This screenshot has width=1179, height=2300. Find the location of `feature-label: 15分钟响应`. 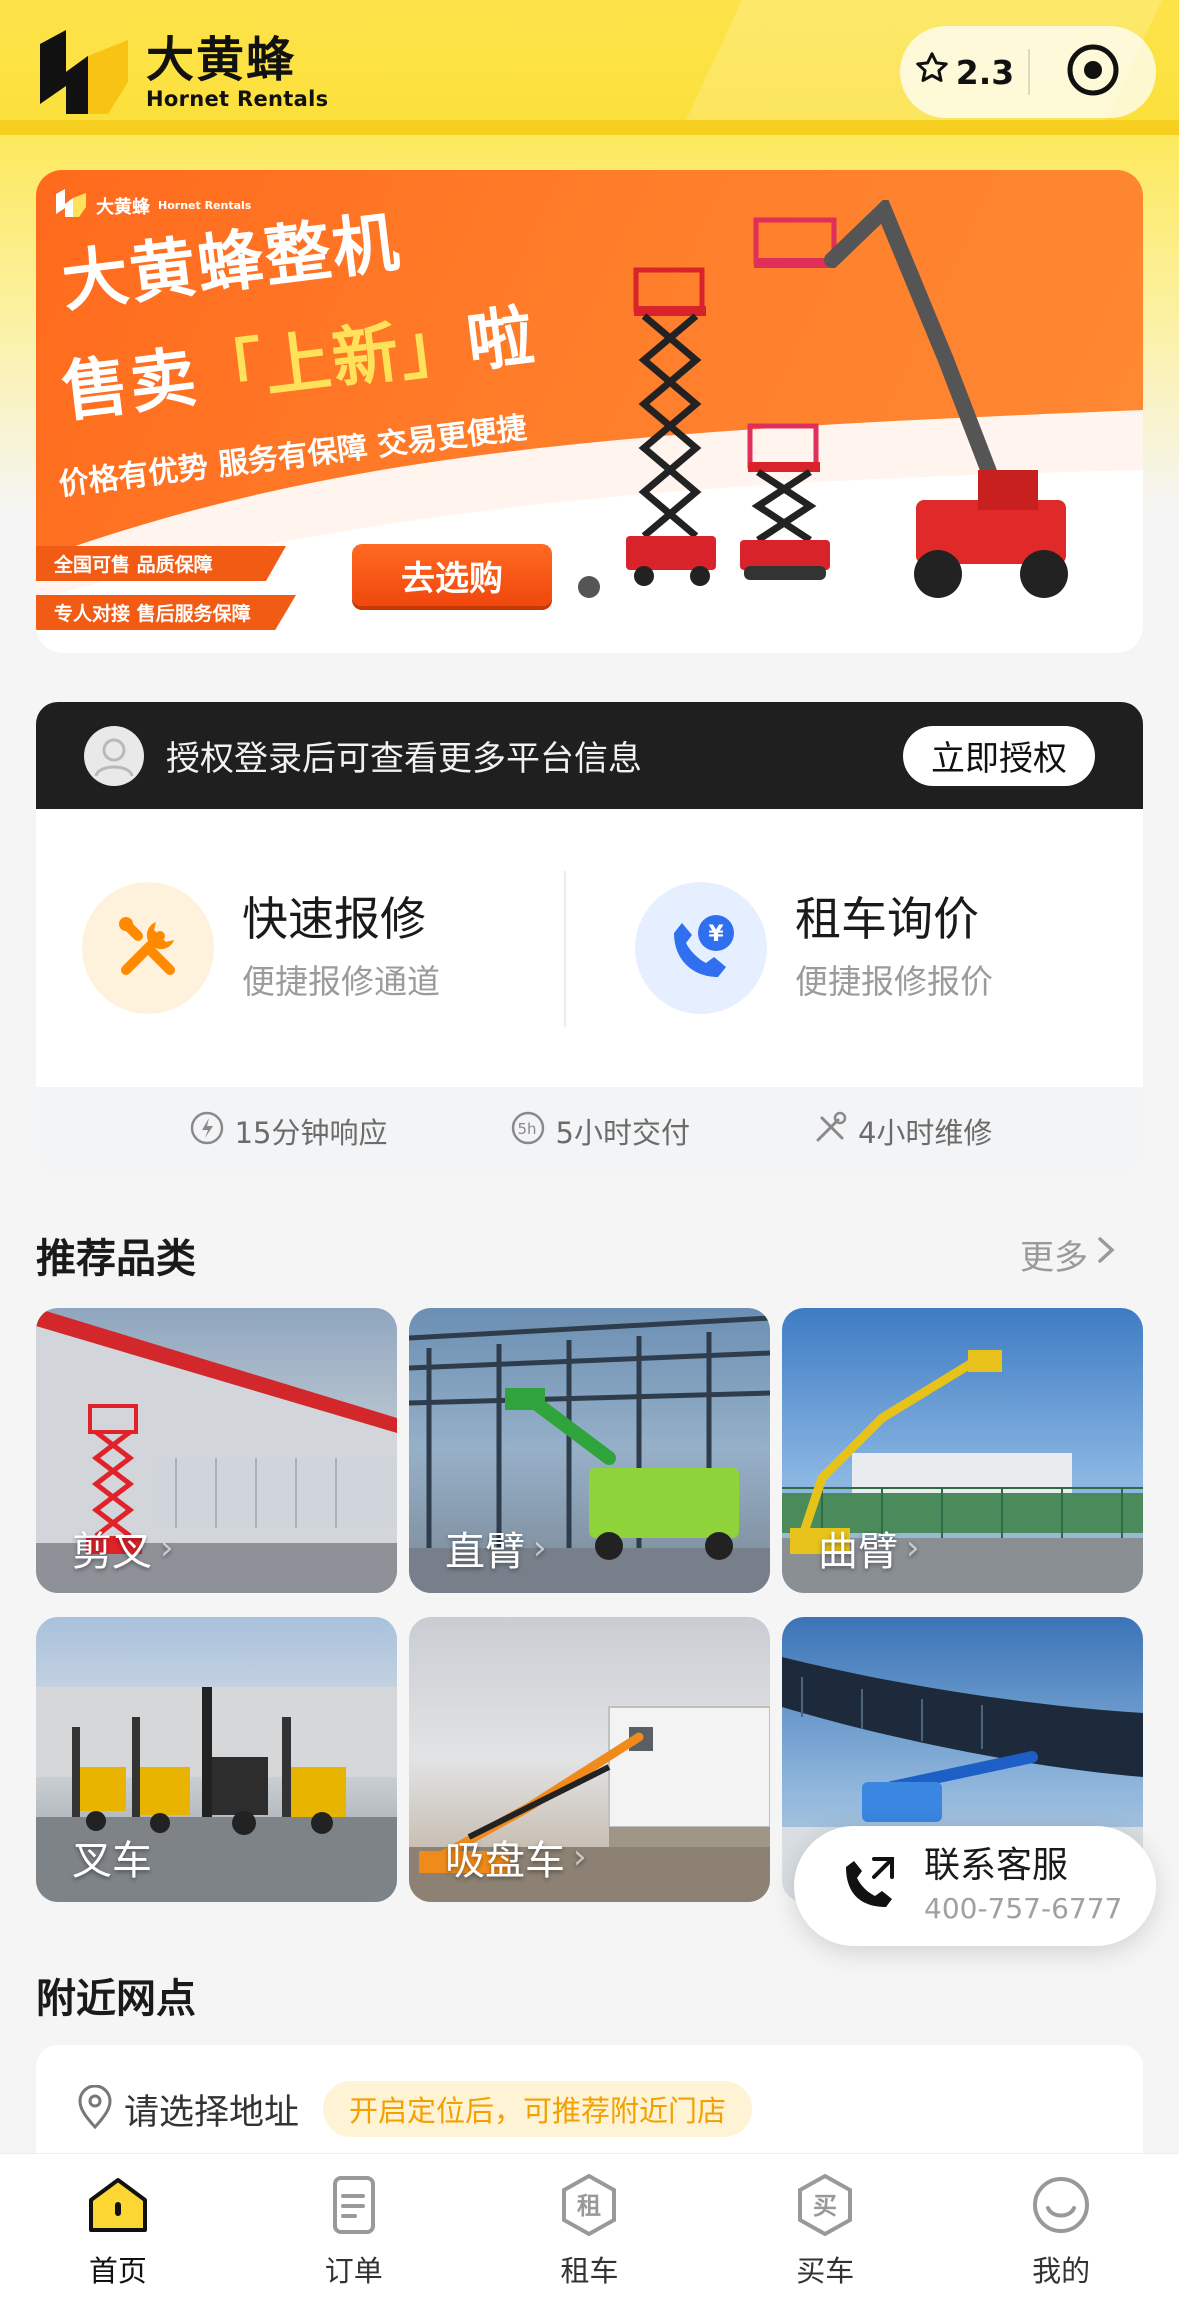

feature-label: 15分钟响应 is located at coordinates (311, 1133).